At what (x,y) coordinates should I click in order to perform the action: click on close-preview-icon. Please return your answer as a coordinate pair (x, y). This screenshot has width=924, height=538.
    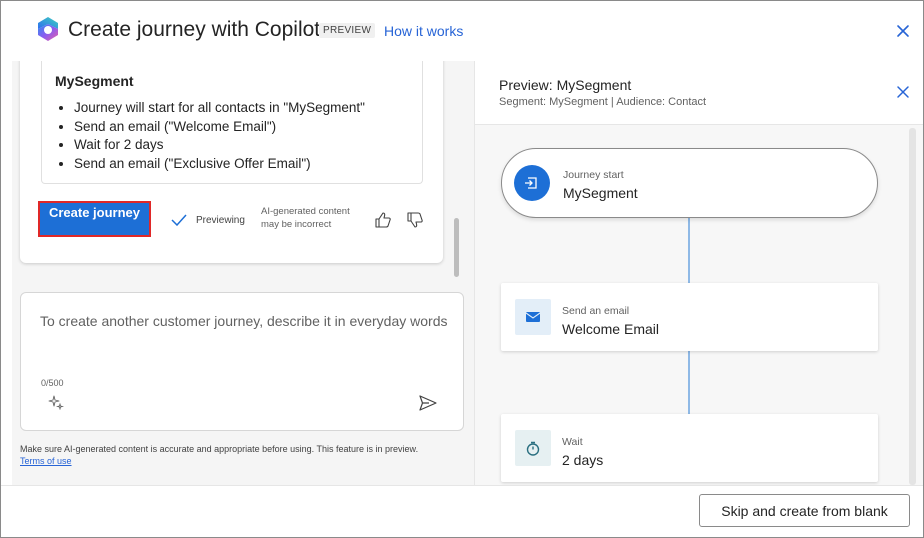
    Looking at the image, I should click on (903, 92).